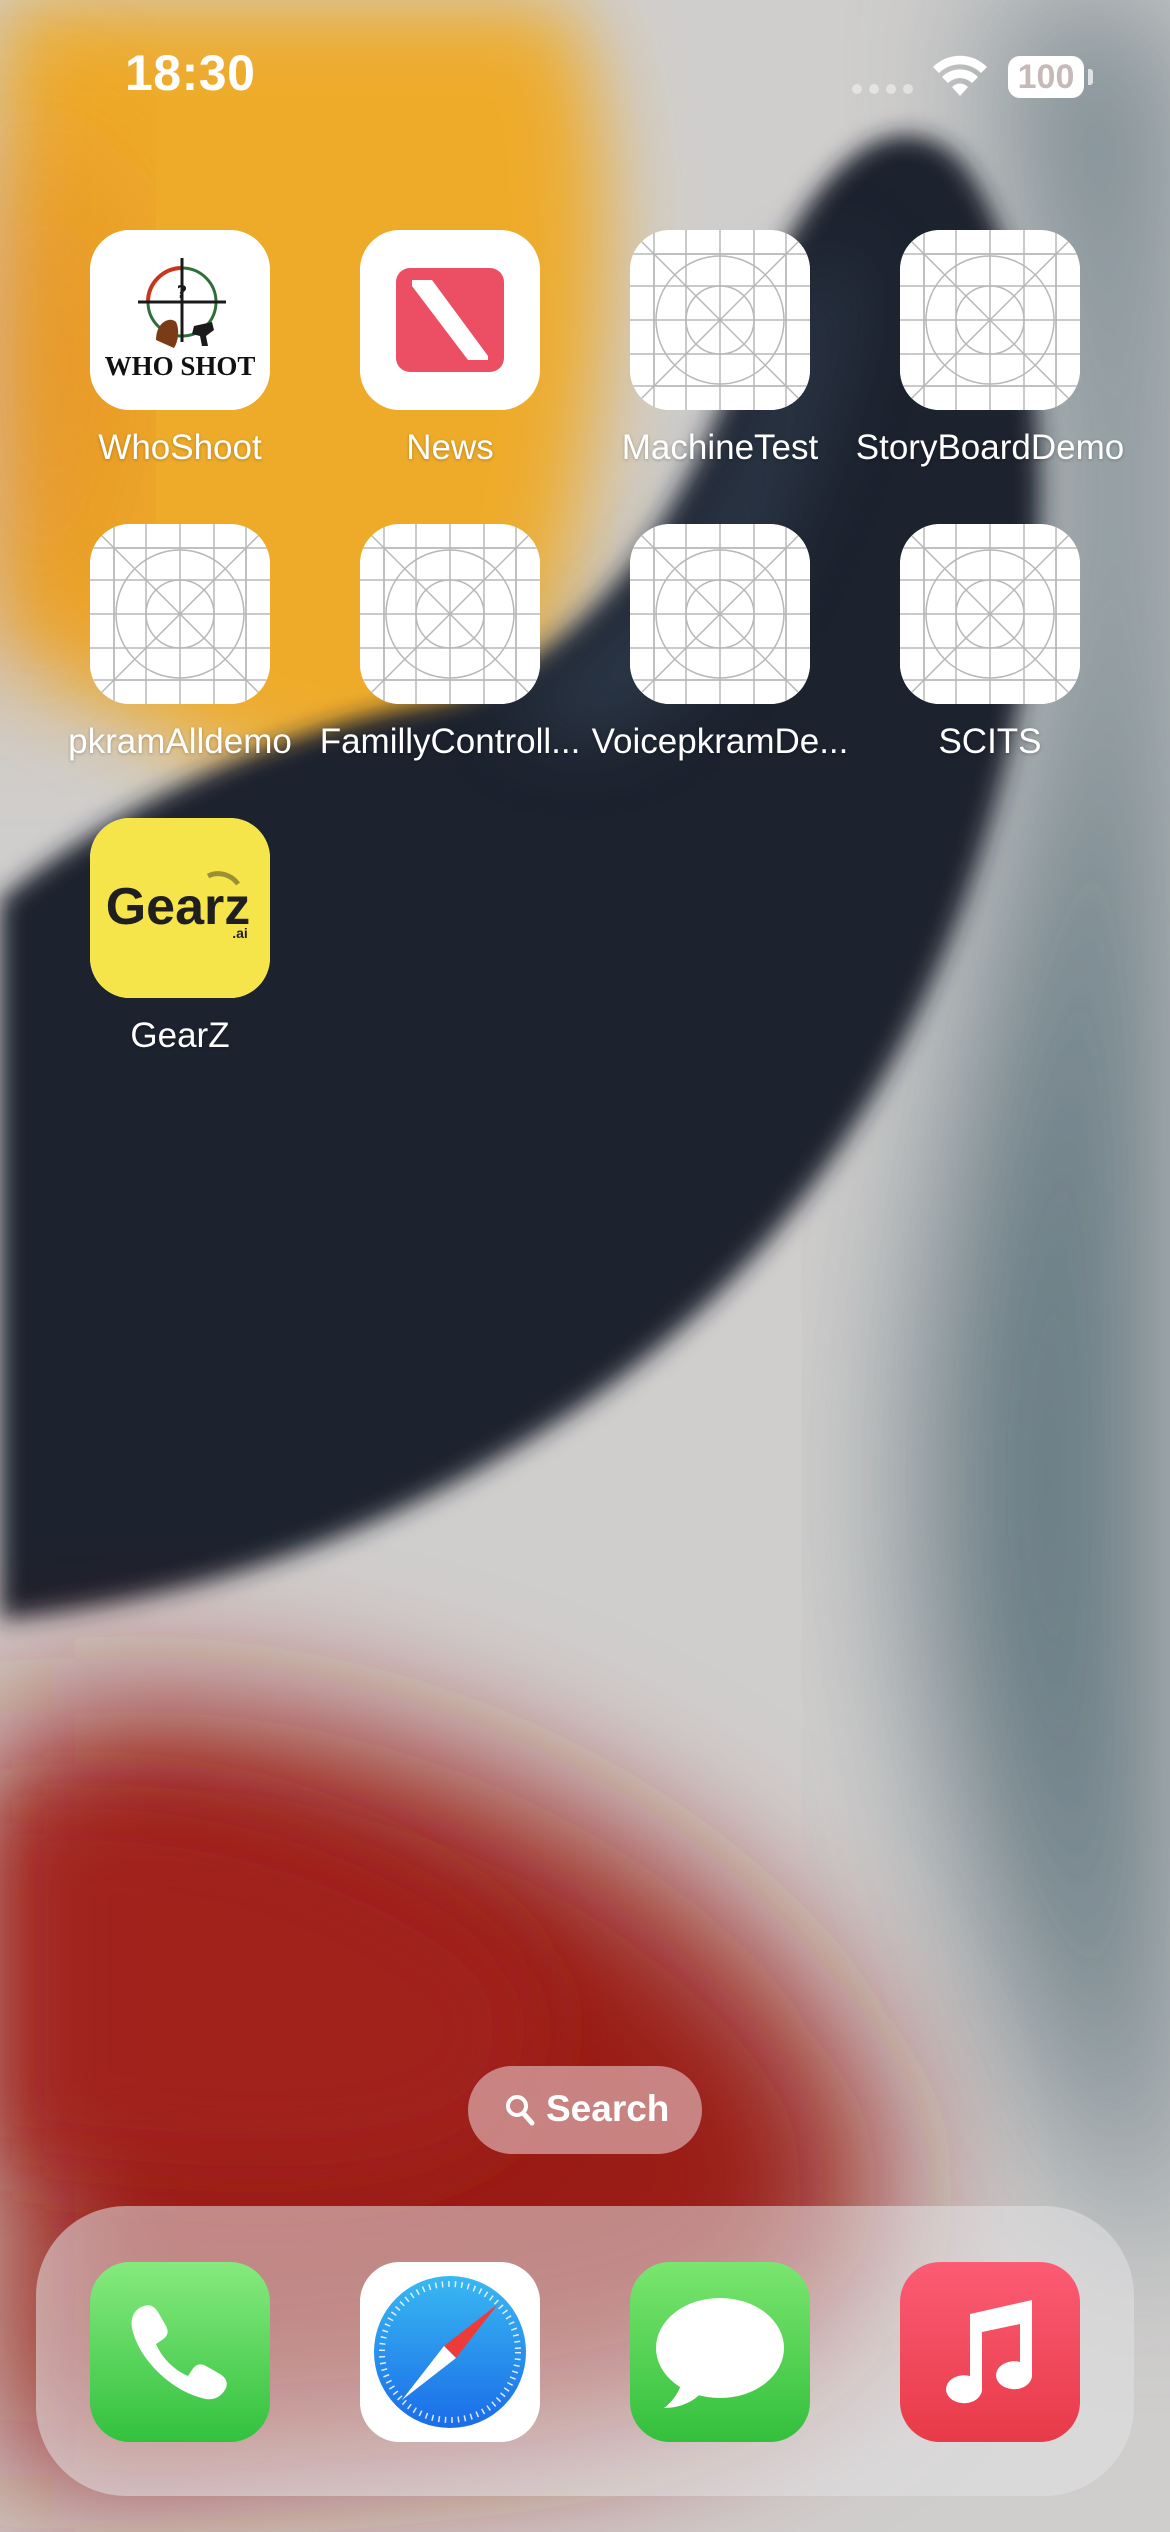  I want to click on battery-icon: 100, so click(1046, 77).